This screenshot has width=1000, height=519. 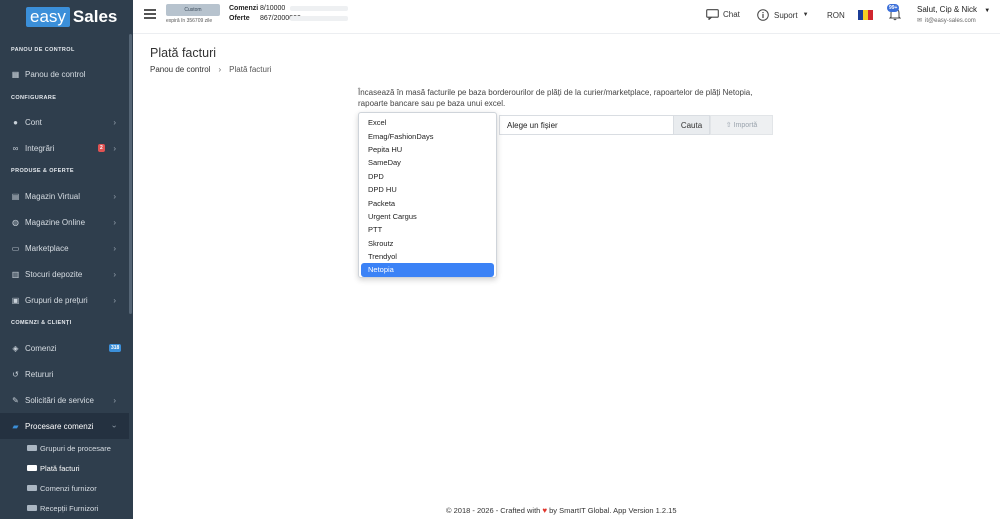 I want to click on sidebar-item-magazine-online: ◍ Magazine Online ›, so click(x=64, y=222).